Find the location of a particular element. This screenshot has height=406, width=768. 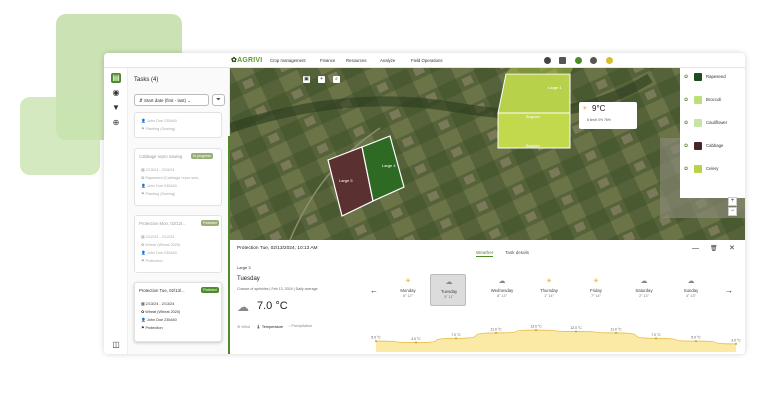

nav-resources: Resources is located at coordinates (356, 60).